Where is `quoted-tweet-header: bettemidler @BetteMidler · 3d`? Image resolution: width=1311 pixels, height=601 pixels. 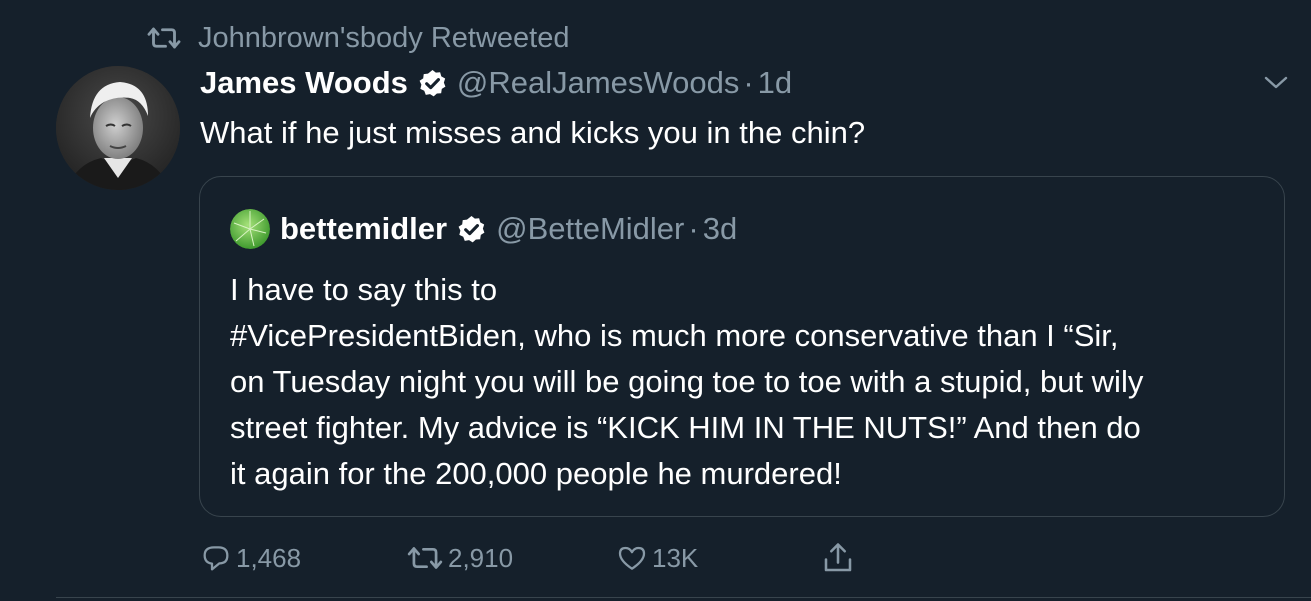
quoted-tweet-header: bettemidler @BetteMidler · 3d is located at coordinates (483, 229).